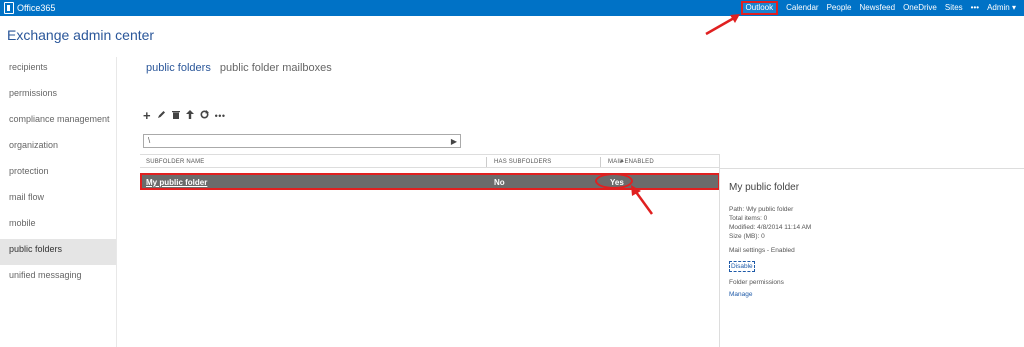  I want to click on brand-name: Office365, so click(36, 8).